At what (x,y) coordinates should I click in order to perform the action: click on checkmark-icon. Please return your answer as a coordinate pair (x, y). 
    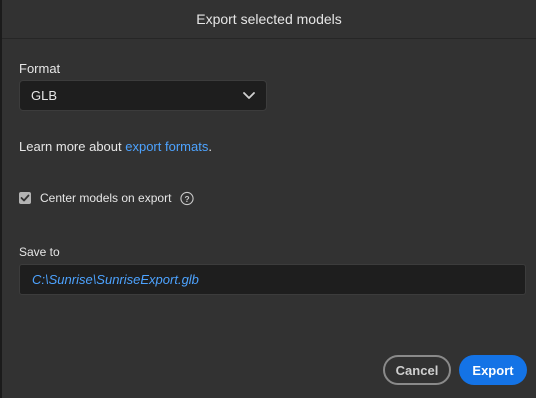
    Looking at the image, I should click on (25, 198).